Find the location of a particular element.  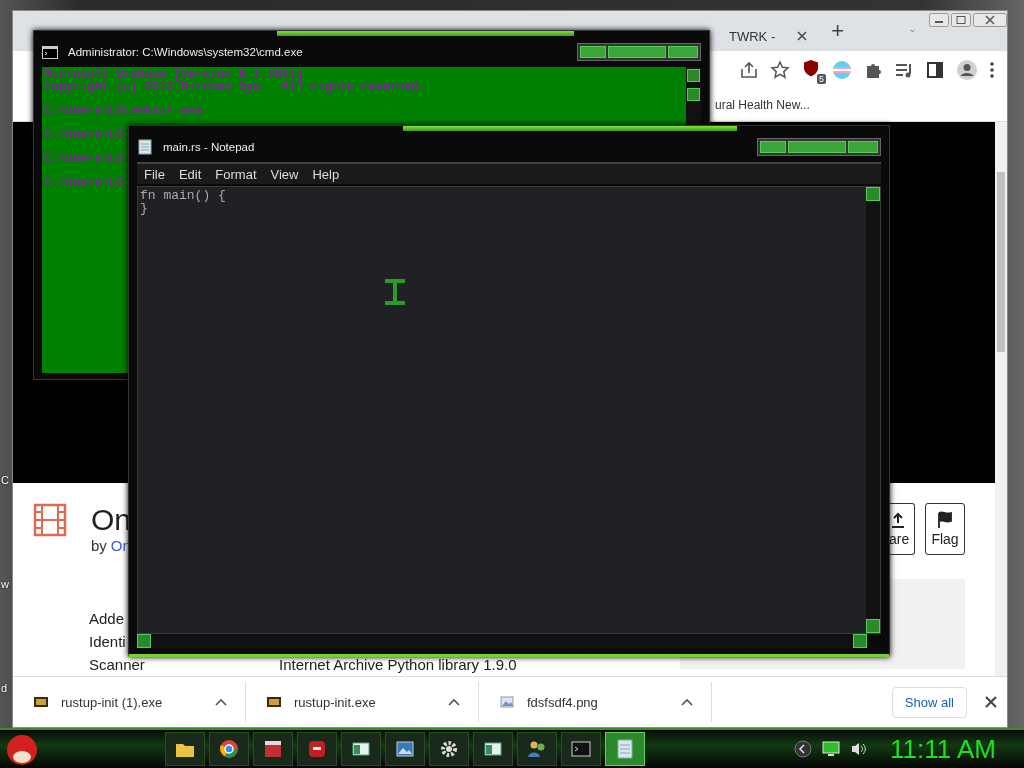

download-item: fdsfsdf4.png is located at coordinates (595, 702).